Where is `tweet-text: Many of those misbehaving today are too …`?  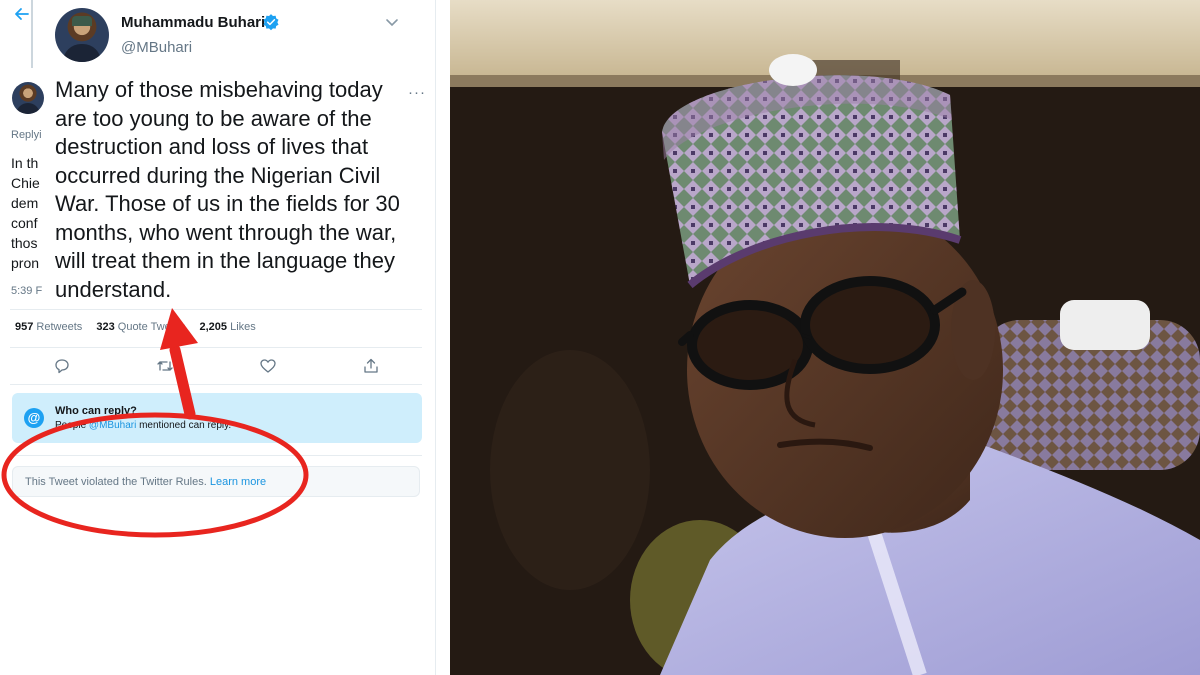 tweet-text: Many of those misbehaving today are too … is located at coordinates (227, 189).